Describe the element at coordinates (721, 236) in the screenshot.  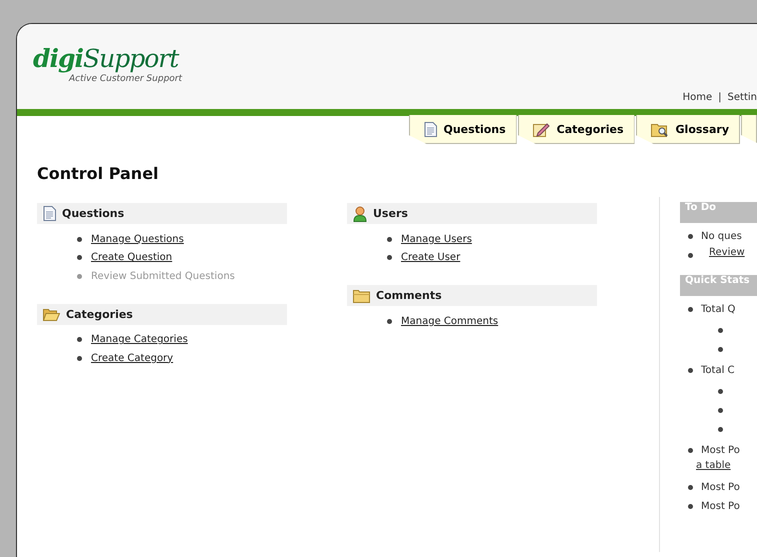
I see `stat-text: No ques` at that location.